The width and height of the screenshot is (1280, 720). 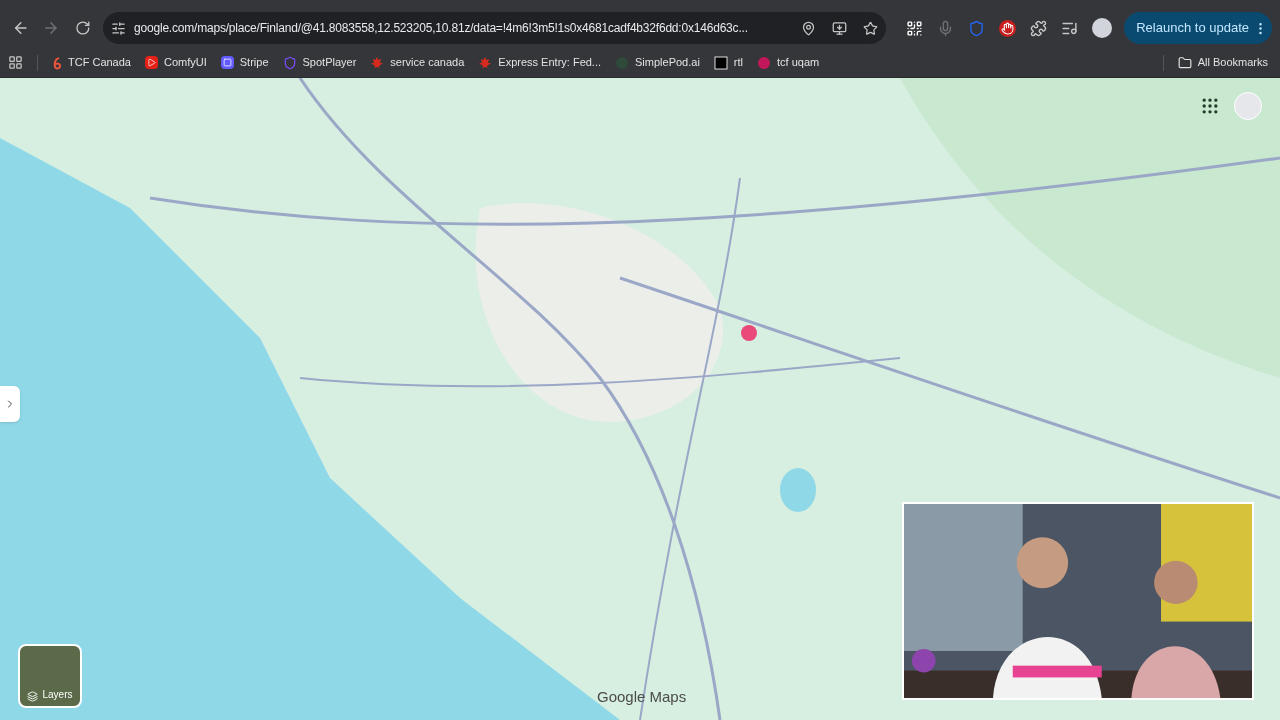 What do you see at coordinates (728, 62) in the screenshot?
I see `bookmark-item: rtl` at bounding box center [728, 62].